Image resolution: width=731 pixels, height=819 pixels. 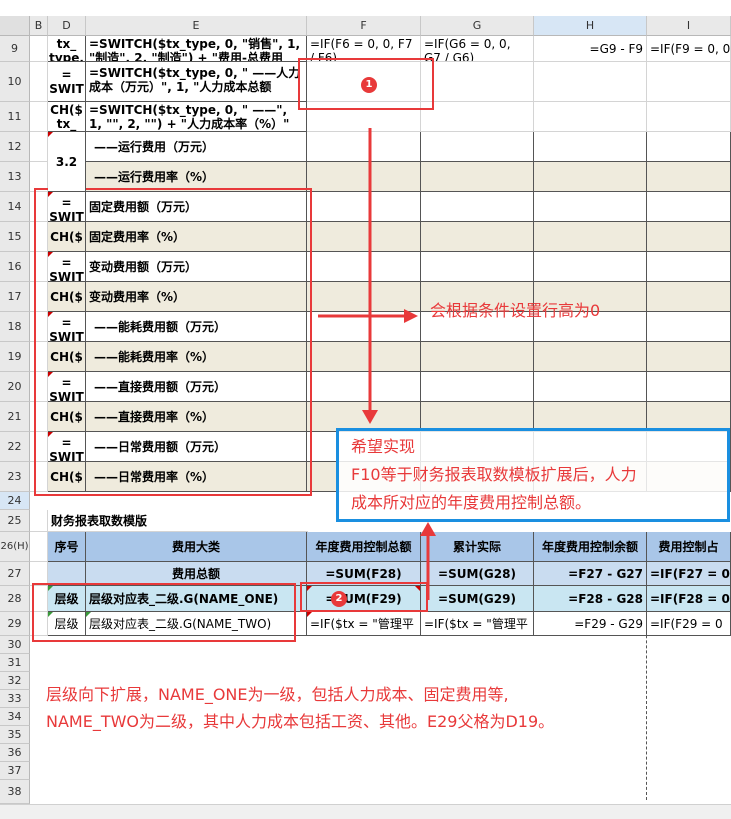 I want to click on expand-note-line-1: 层级向下扩展，NAME_ONE为一级，包括人力成本、固定费用等,, so click(x=277, y=694).